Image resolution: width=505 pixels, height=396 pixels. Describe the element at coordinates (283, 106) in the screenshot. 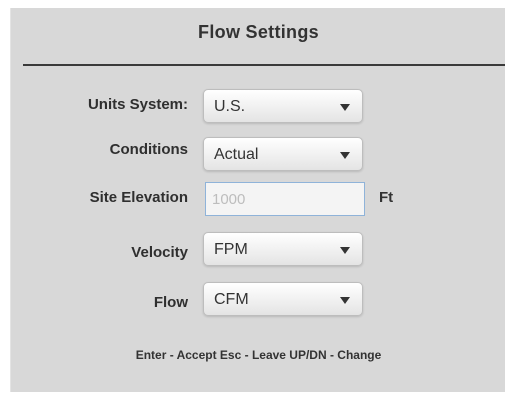

I see `units-system-select: U.S.` at that location.